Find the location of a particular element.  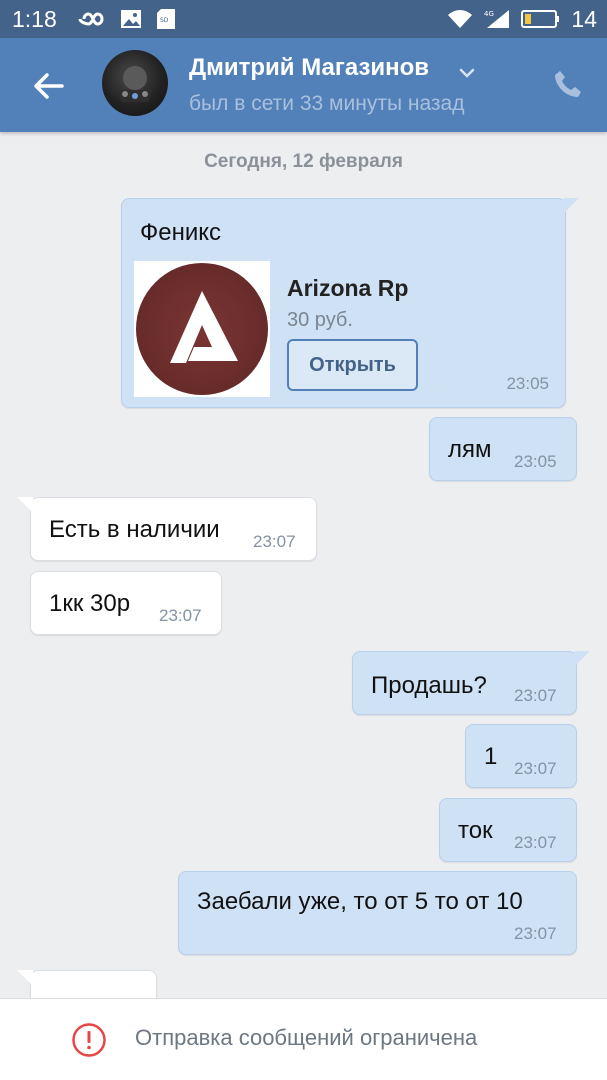

status-icons-right: 4G 14 is located at coordinates (522, 19).